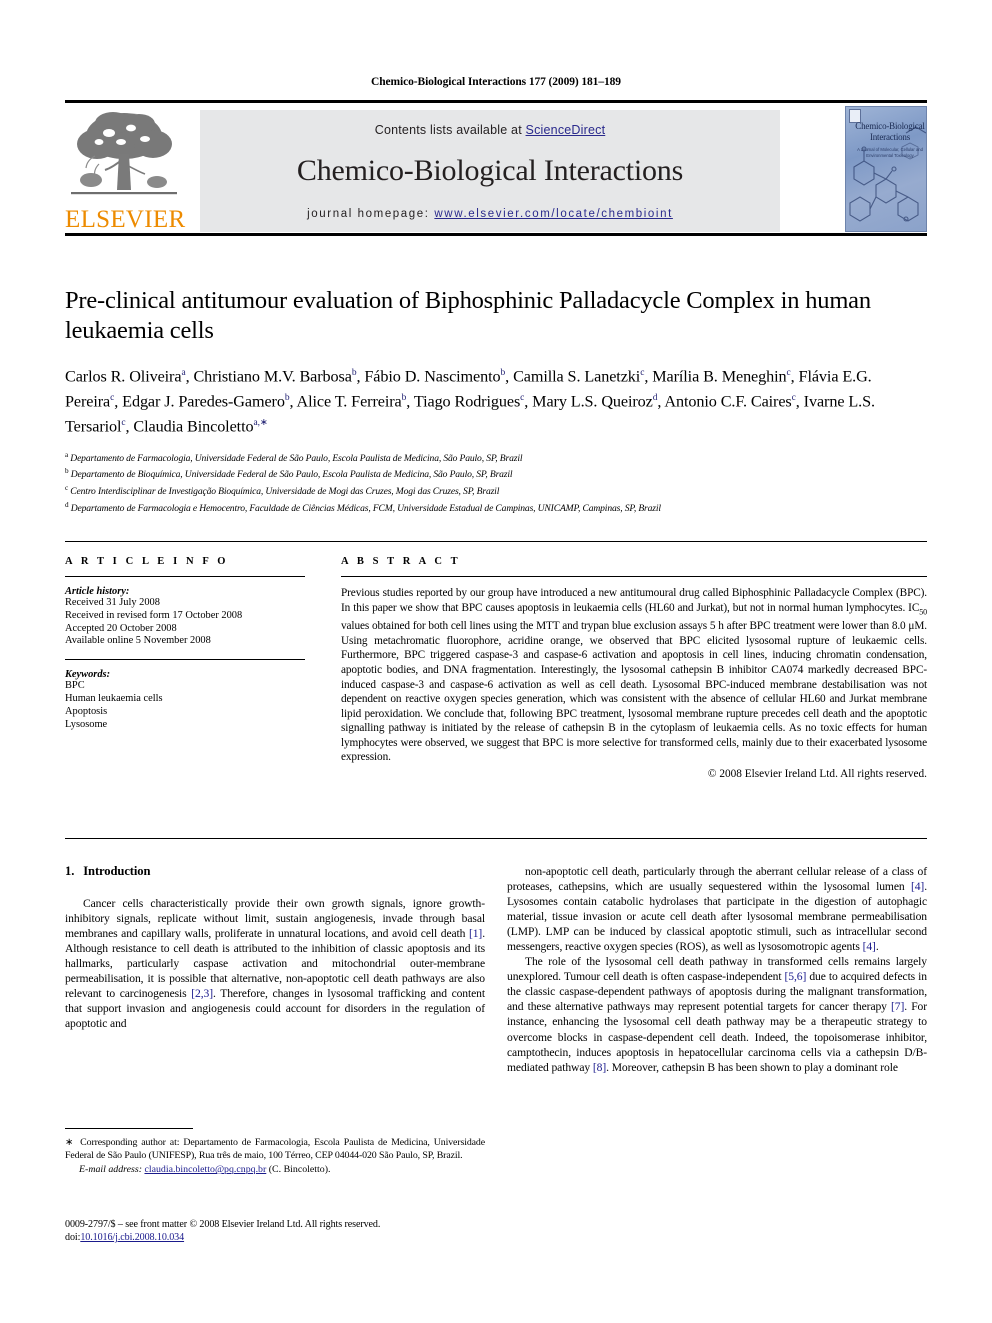 The width and height of the screenshot is (992, 1323). Describe the element at coordinates (88, 675) in the screenshot. I see `keywords-label: Keywords:` at that location.